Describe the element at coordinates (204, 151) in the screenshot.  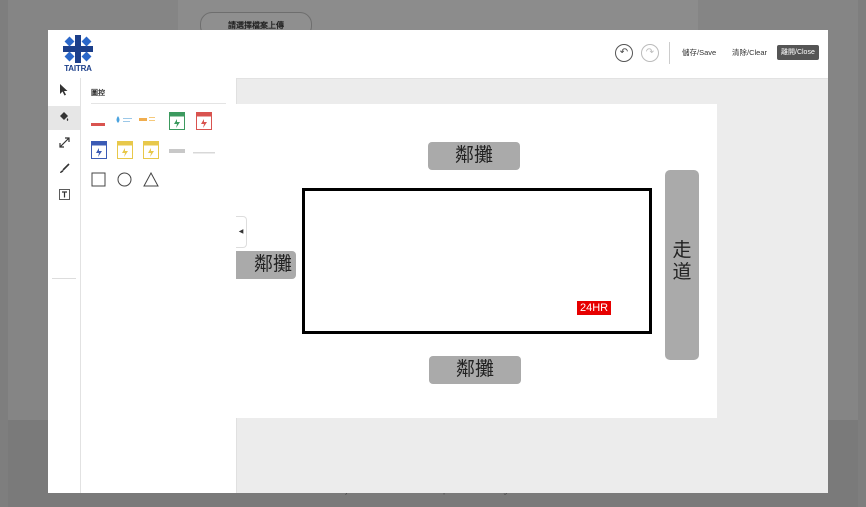
I see `stamp-gray-line` at that location.